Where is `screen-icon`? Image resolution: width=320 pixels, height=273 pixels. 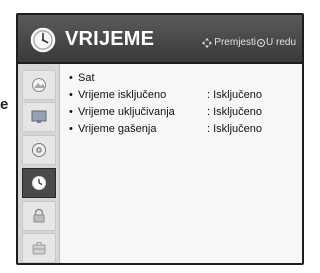
screen-icon is located at coordinates (39, 116).